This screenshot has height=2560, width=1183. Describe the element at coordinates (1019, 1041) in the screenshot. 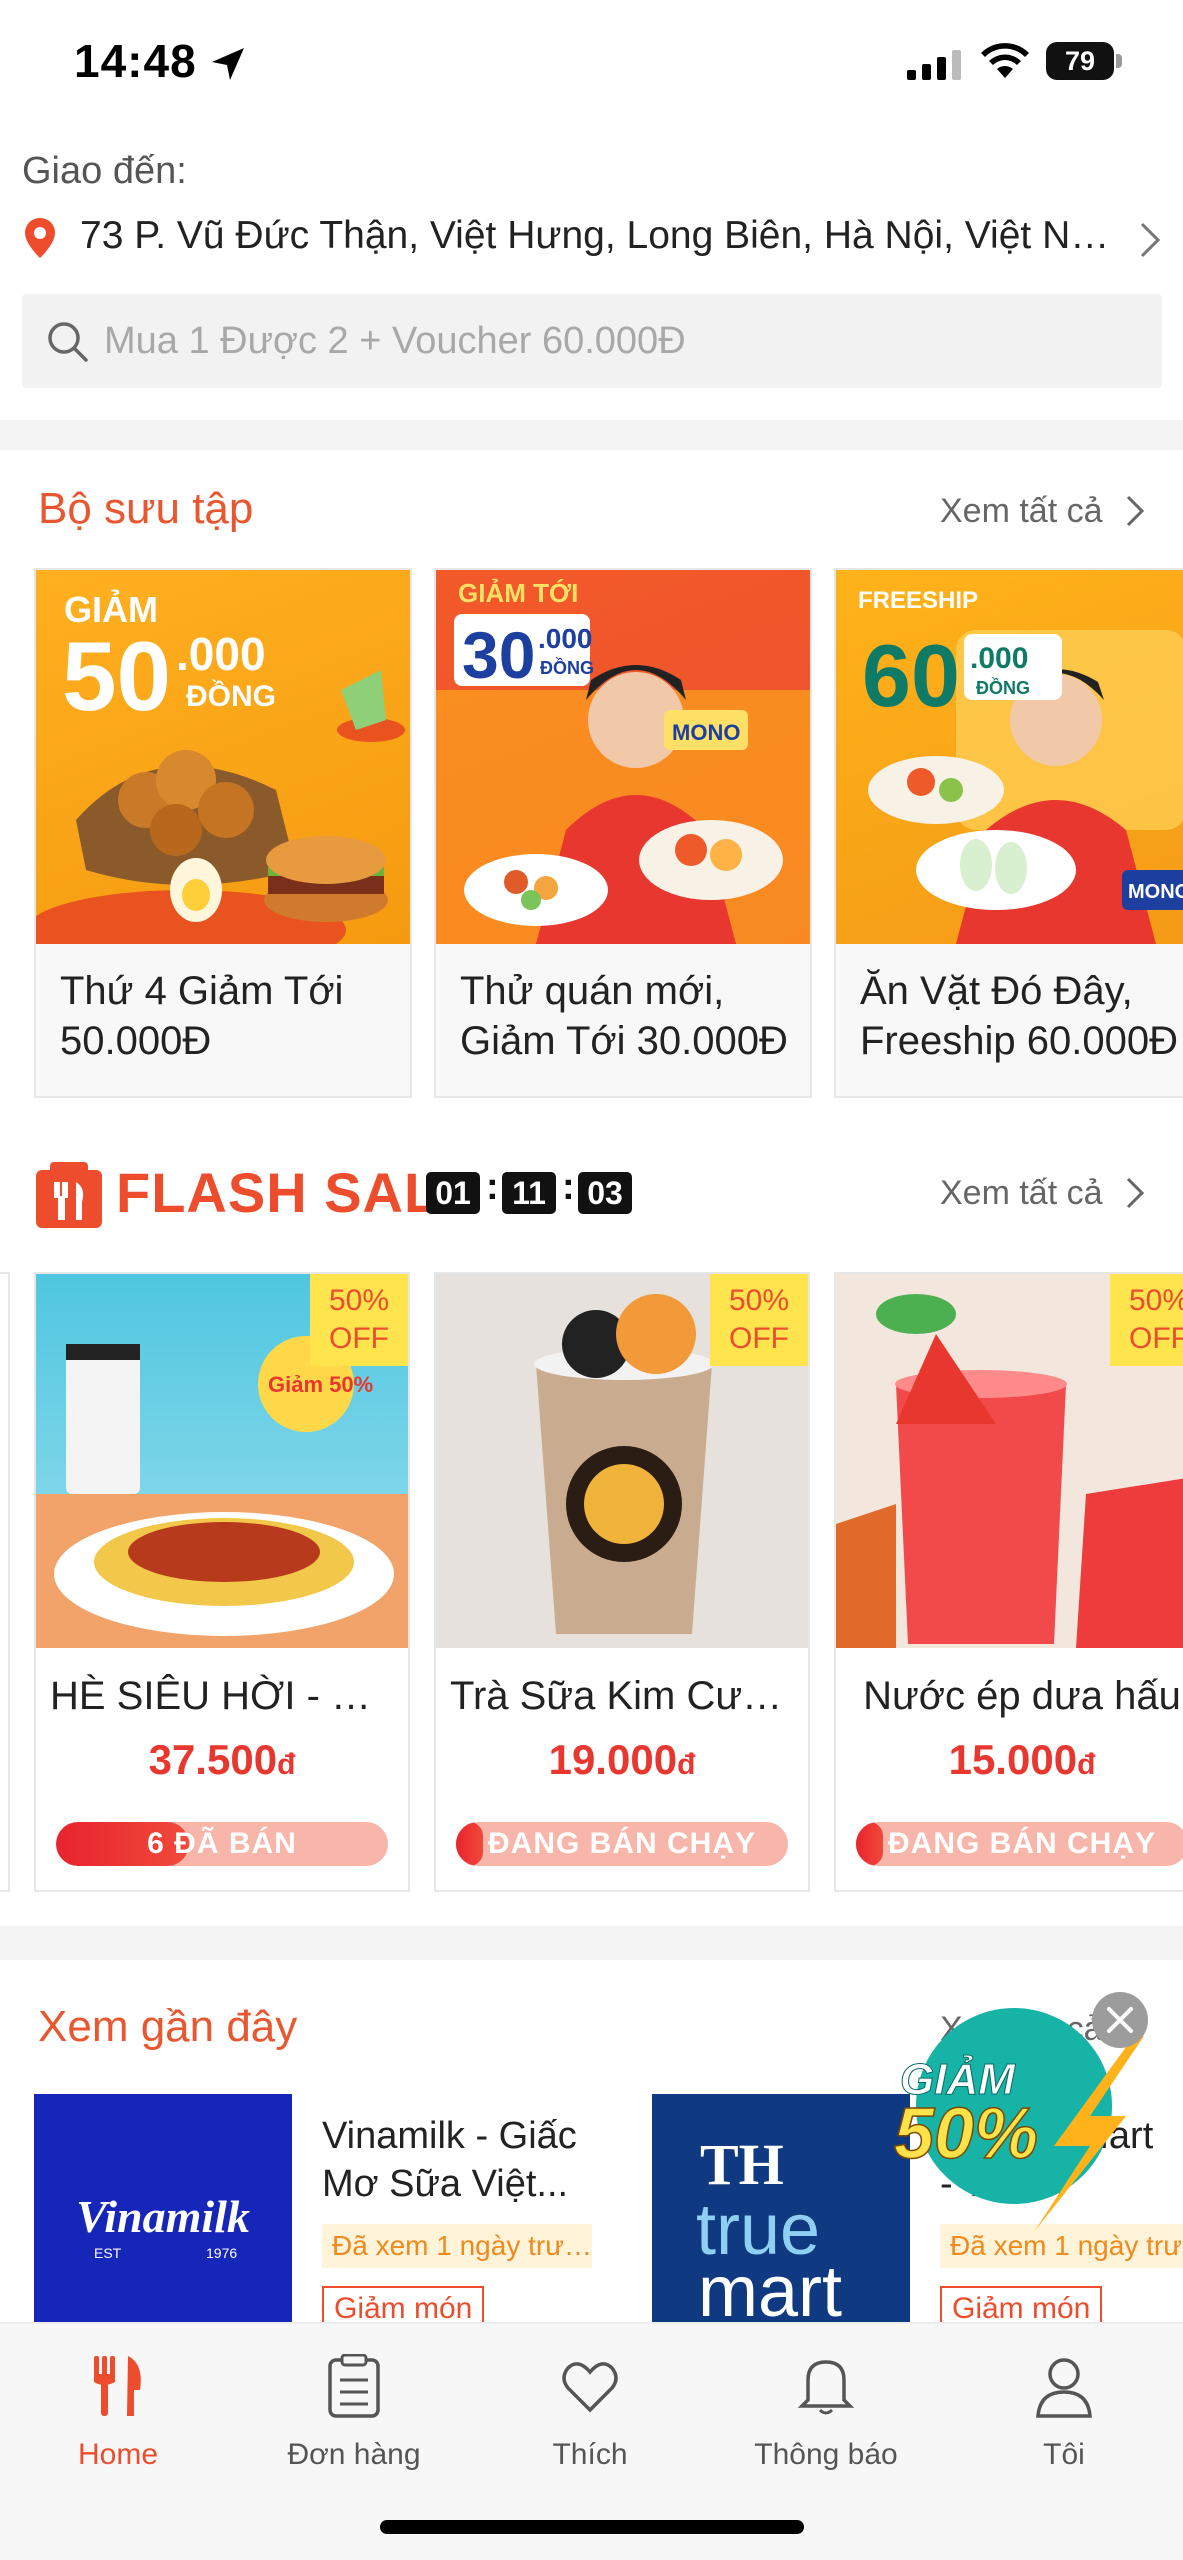

I see `caption-line-2: Freeship 60.000Đ` at that location.